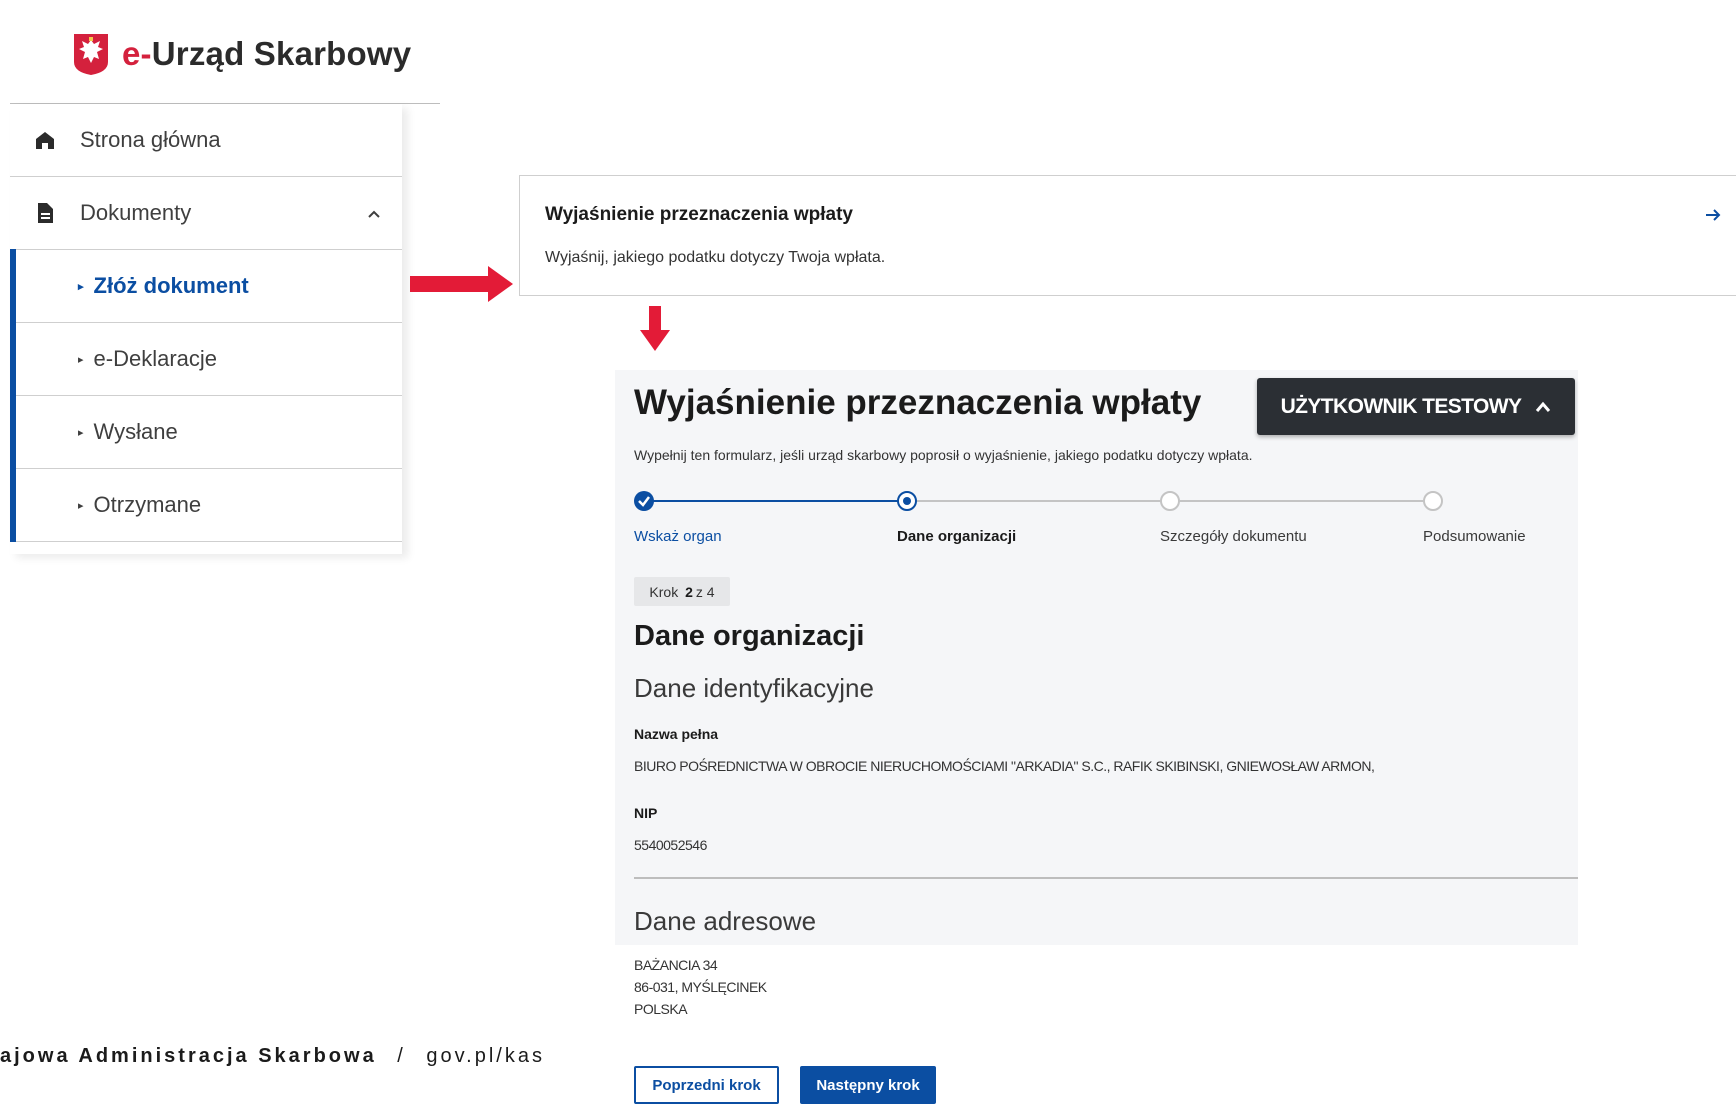  What do you see at coordinates (171, 285) in the screenshot?
I see `sidebar-subitem-label: Złóż dokument` at bounding box center [171, 285].